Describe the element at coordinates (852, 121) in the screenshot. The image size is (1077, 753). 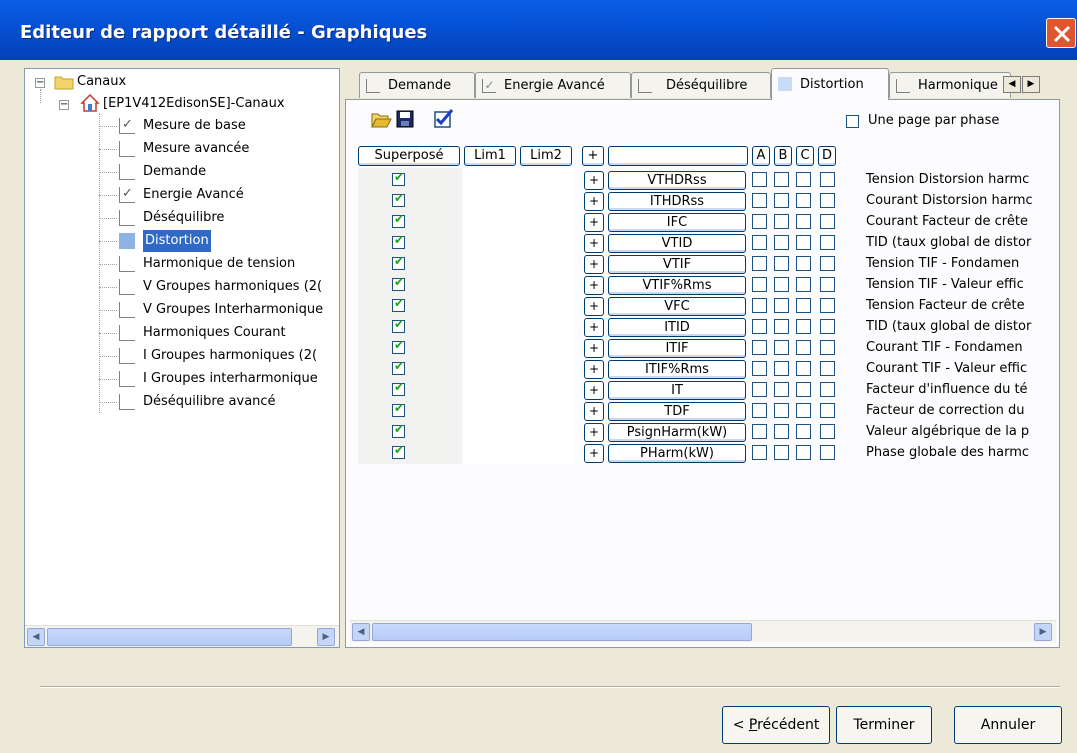
I see `one-page-checkbox` at that location.